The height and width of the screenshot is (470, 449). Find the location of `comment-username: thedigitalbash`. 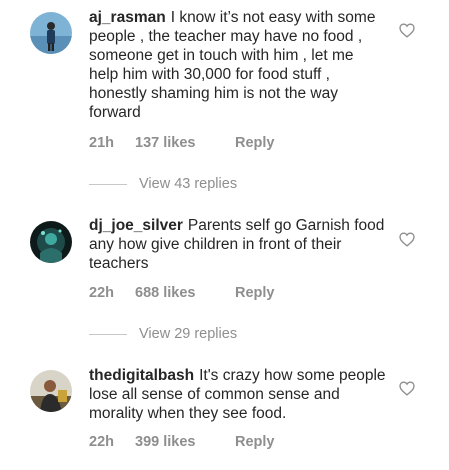

comment-username: thedigitalbash is located at coordinates (141, 375).